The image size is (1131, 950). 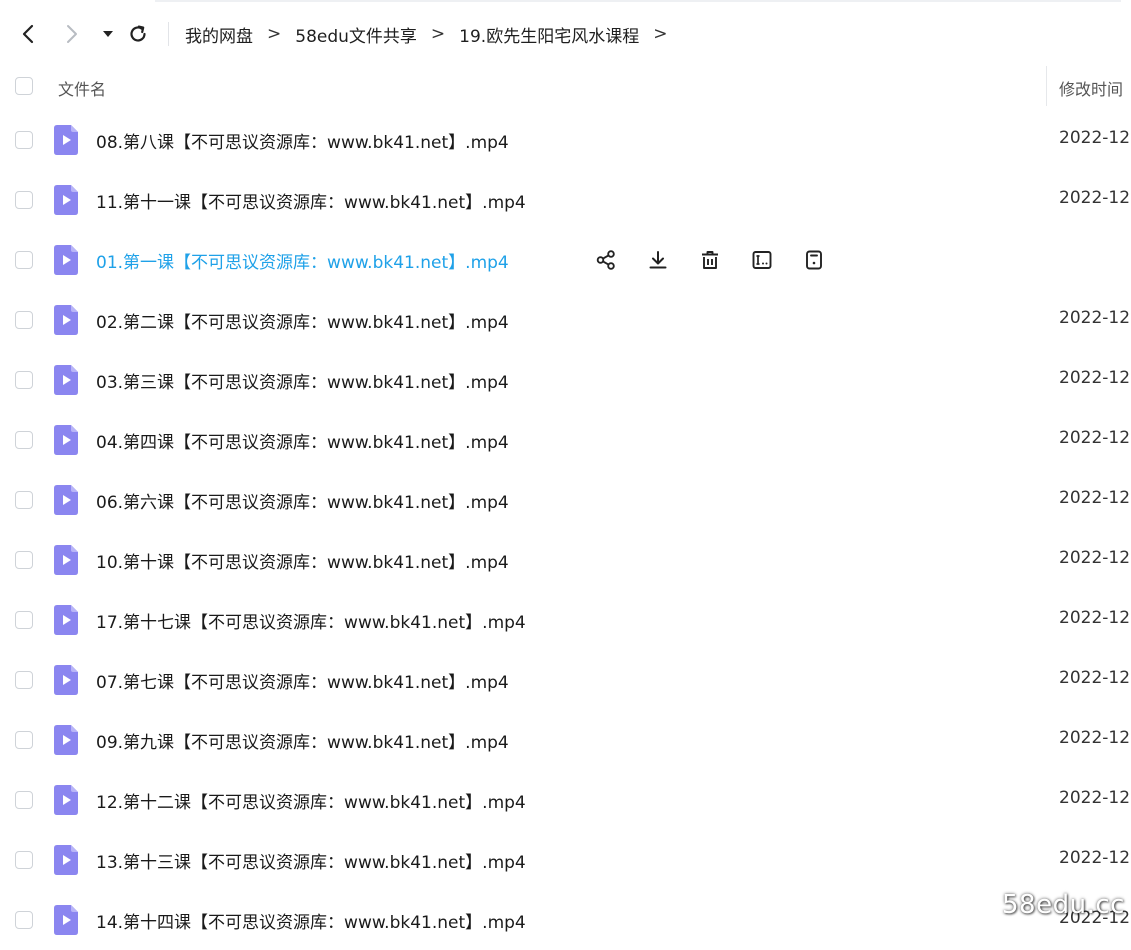 I want to click on breadcrumb-item-root: 我的网盘, so click(x=219, y=34).